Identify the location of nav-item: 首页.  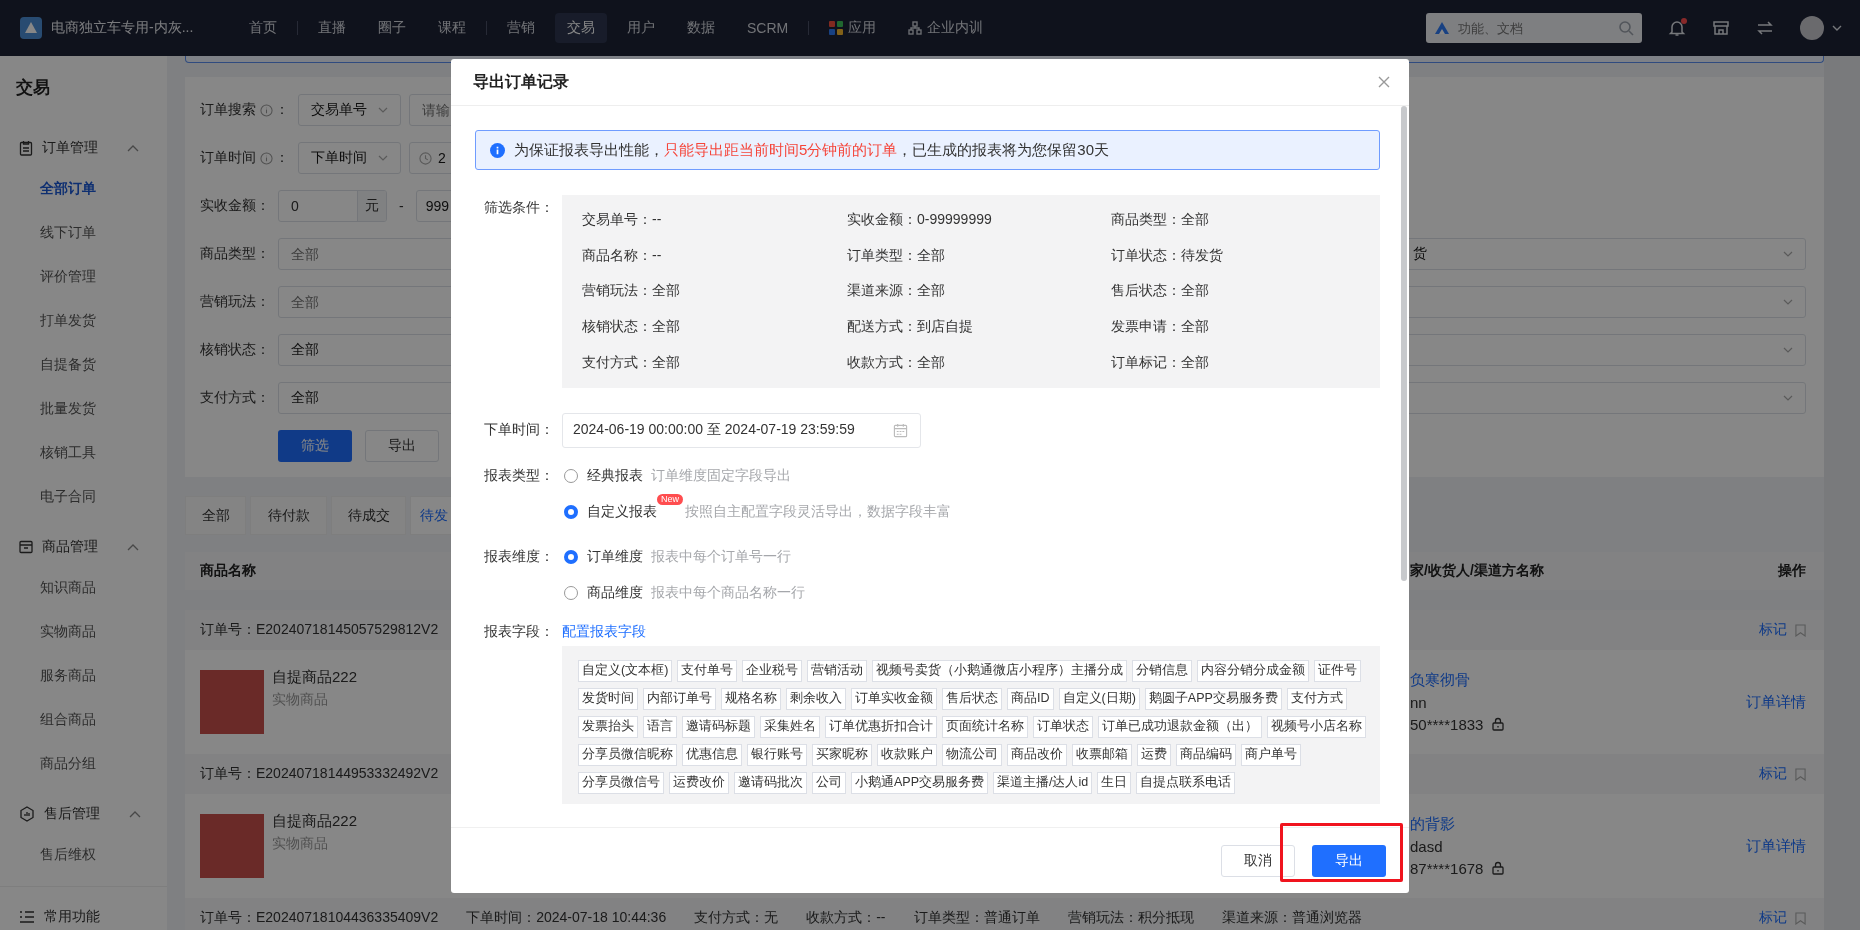
(263, 28).